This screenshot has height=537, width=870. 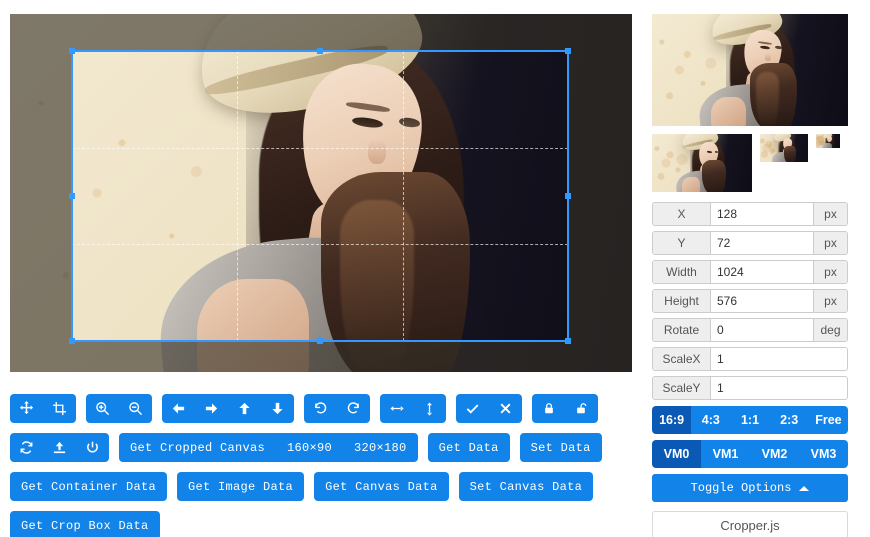 I want to click on button-group-zoom, so click(x=119, y=408).